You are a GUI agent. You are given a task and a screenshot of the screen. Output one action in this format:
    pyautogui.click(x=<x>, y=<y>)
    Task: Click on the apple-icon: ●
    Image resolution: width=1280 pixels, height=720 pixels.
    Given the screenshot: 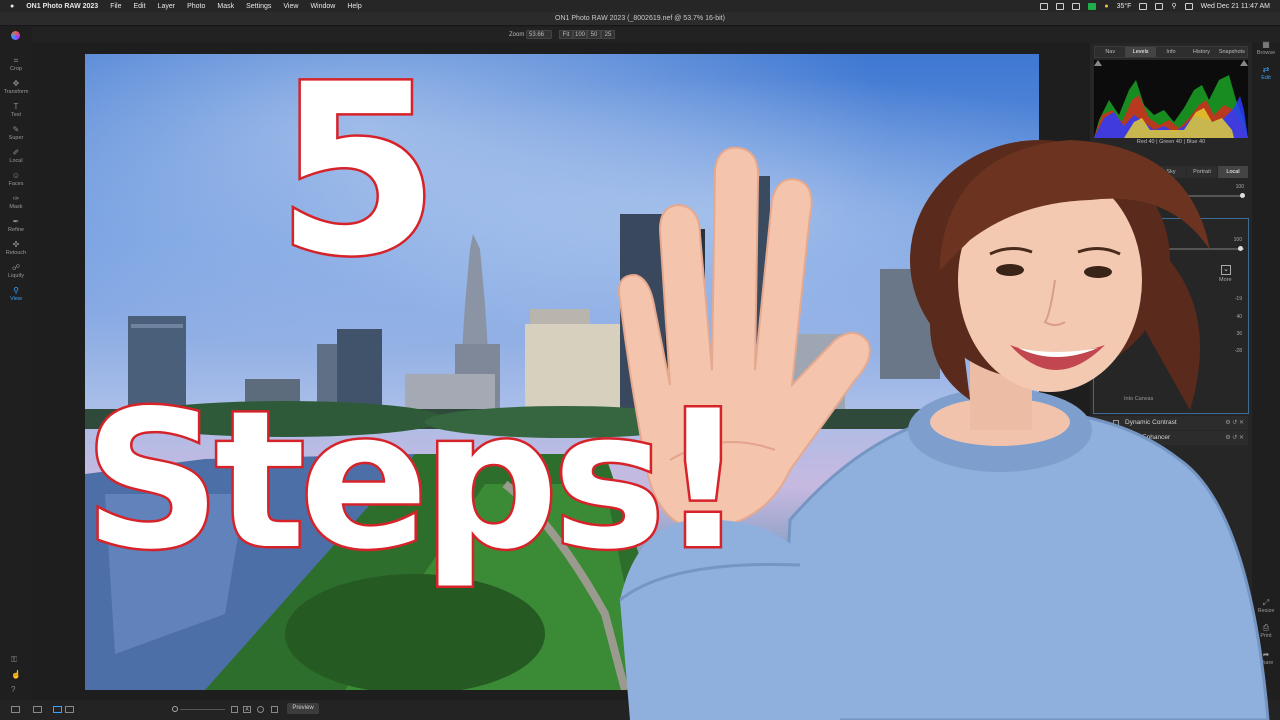 What is the action you would take?
    pyautogui.click(x=12, y=6)
    